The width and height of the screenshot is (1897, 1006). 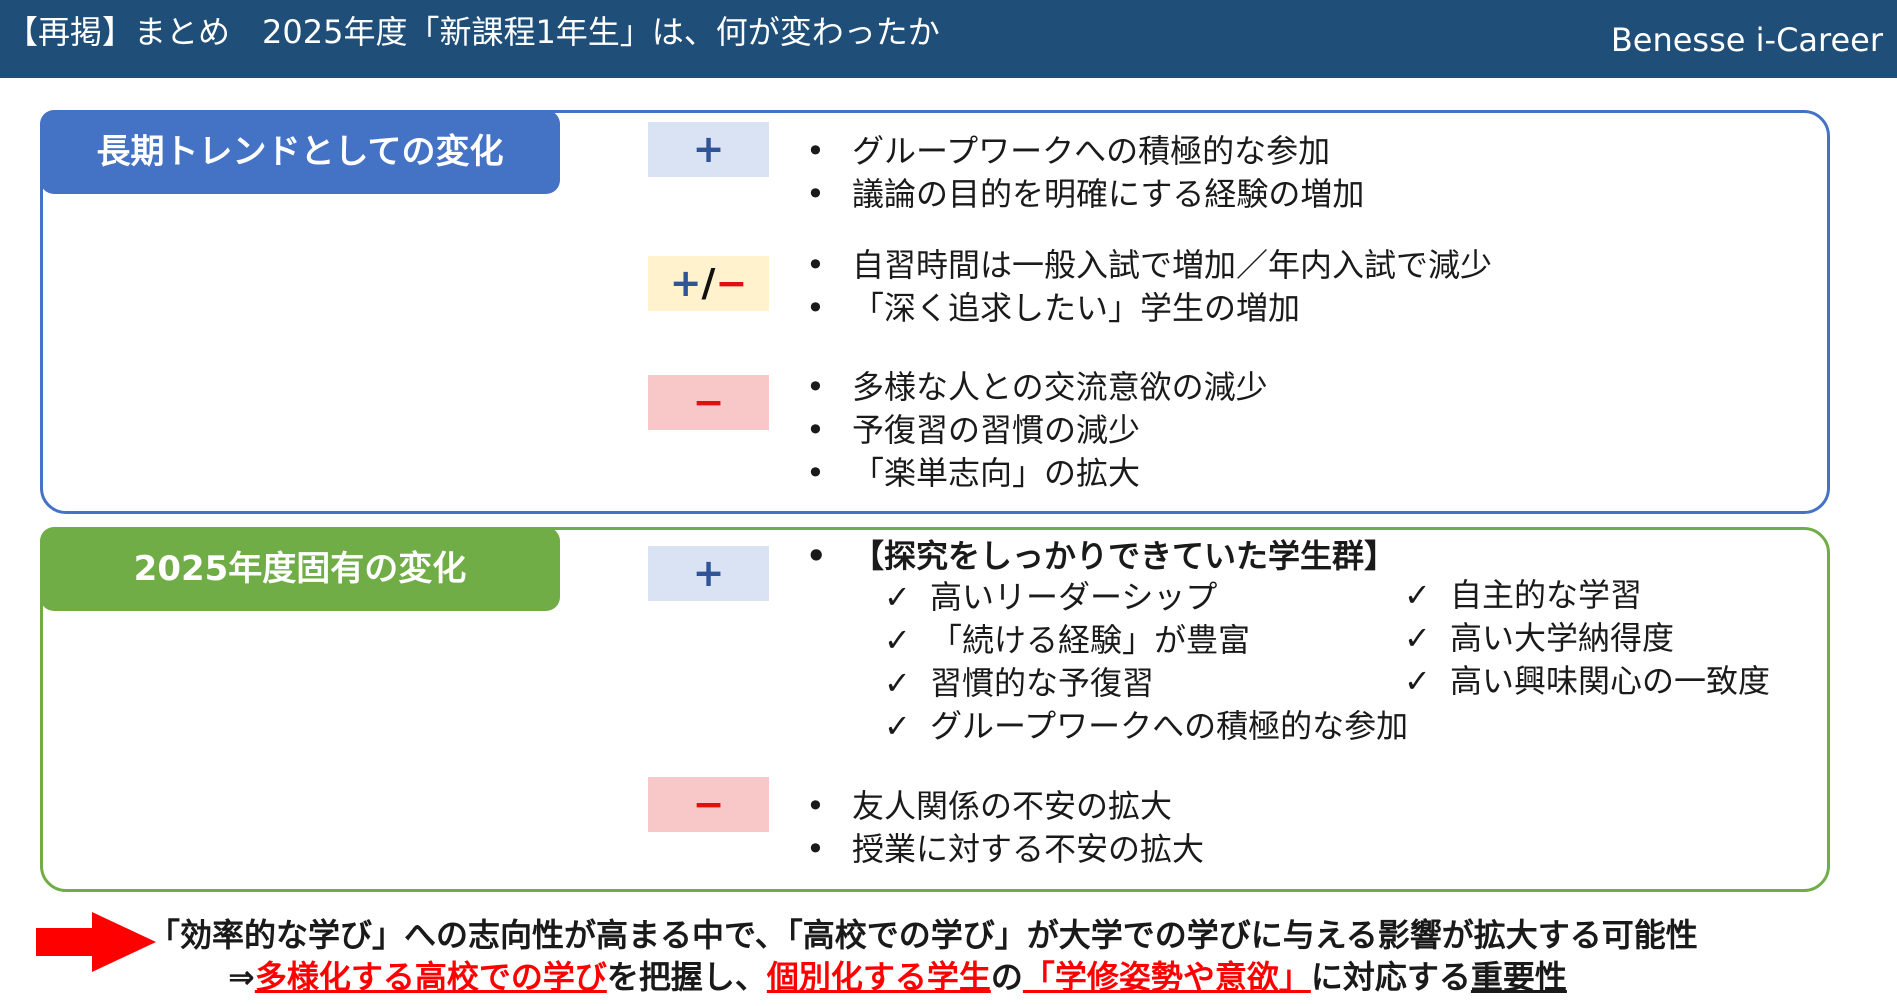 What do you see at coordinates (1587, 681) in the screenshot?
I see `check-item: 高い興味関心の一致度` at bounding box center [1587, 681].